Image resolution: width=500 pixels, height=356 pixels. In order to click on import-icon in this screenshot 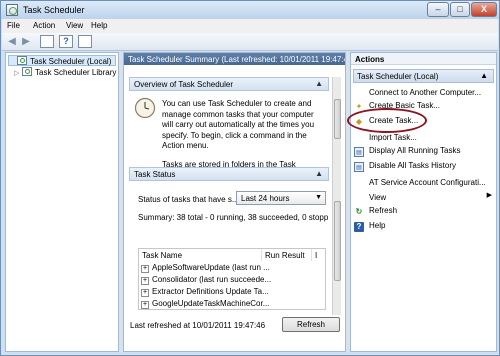, I will do `click(359, 136)`.